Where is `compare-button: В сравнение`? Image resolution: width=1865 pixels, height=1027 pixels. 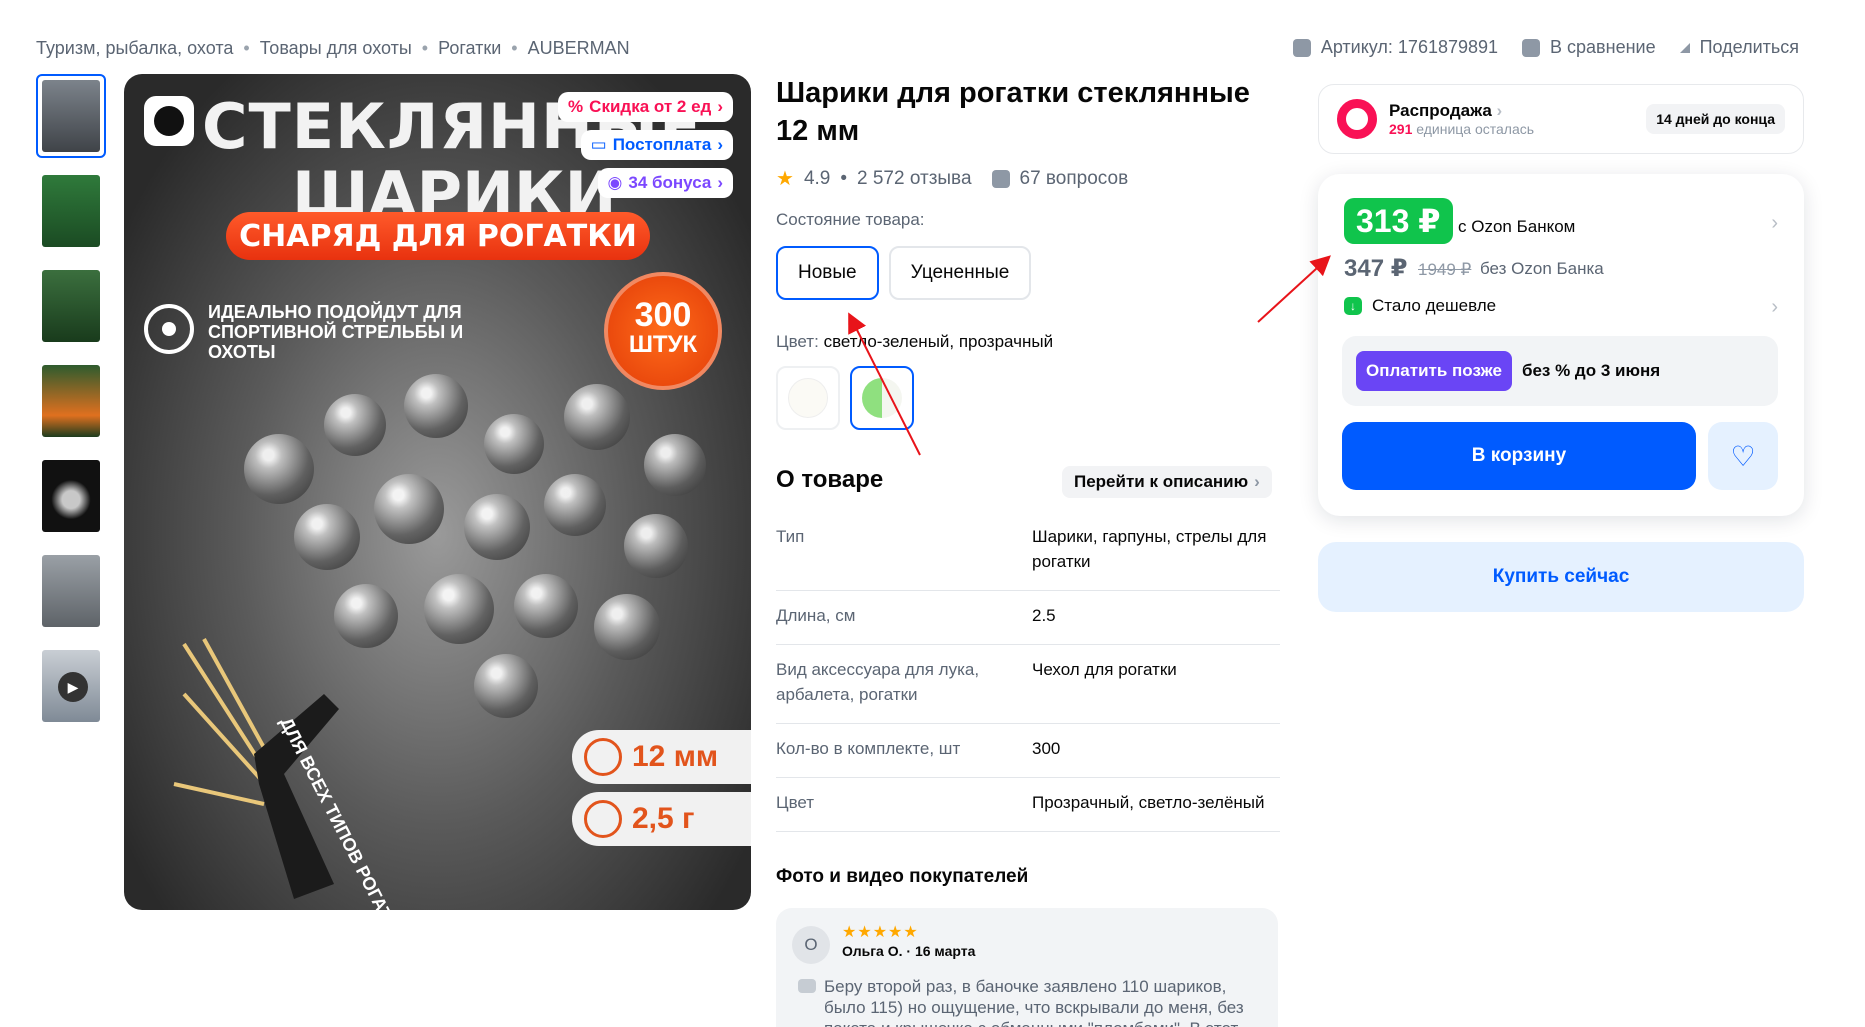 compare-button: В сравнение is located at coordinates (1589, 47).